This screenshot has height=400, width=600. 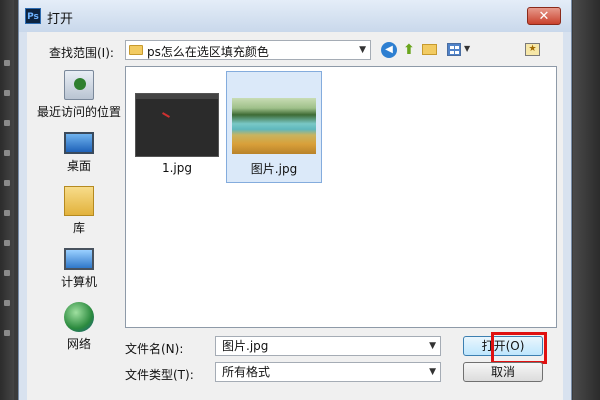 I want to click on network-icon, so click(x=79, y=317).